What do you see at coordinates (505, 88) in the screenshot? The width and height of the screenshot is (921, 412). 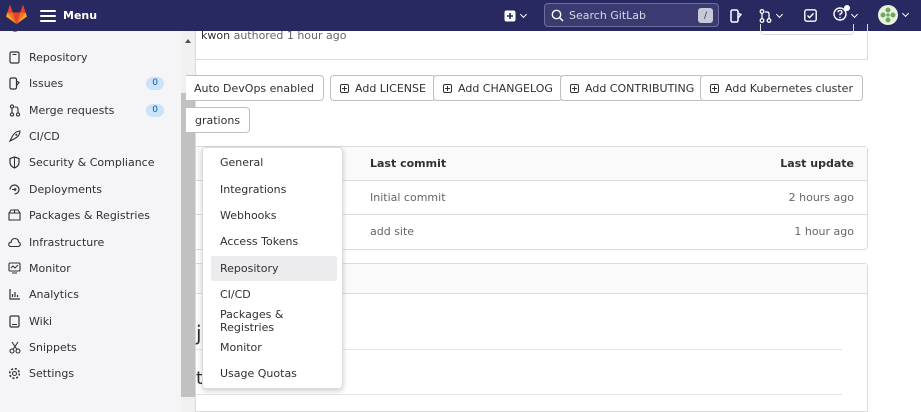 I see `add-changelog-label: Add CHANGELOG` at bounding box center [505, 88].